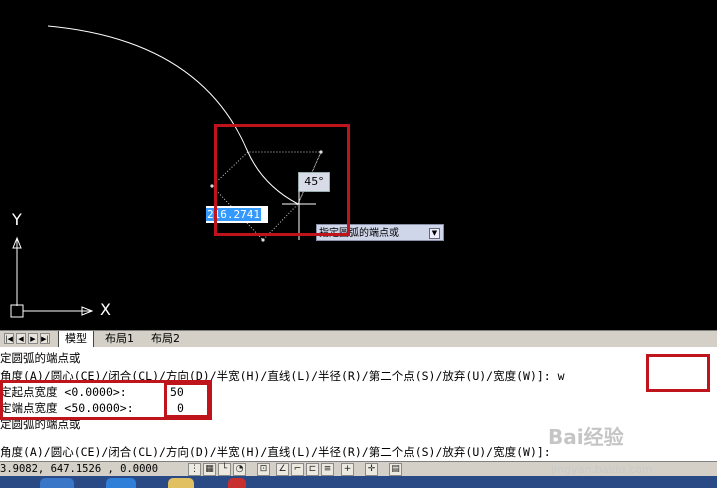 The width and height of the screenshot is (717, 488). I want to click on first-tab-button: |◀, so click(9, 338).